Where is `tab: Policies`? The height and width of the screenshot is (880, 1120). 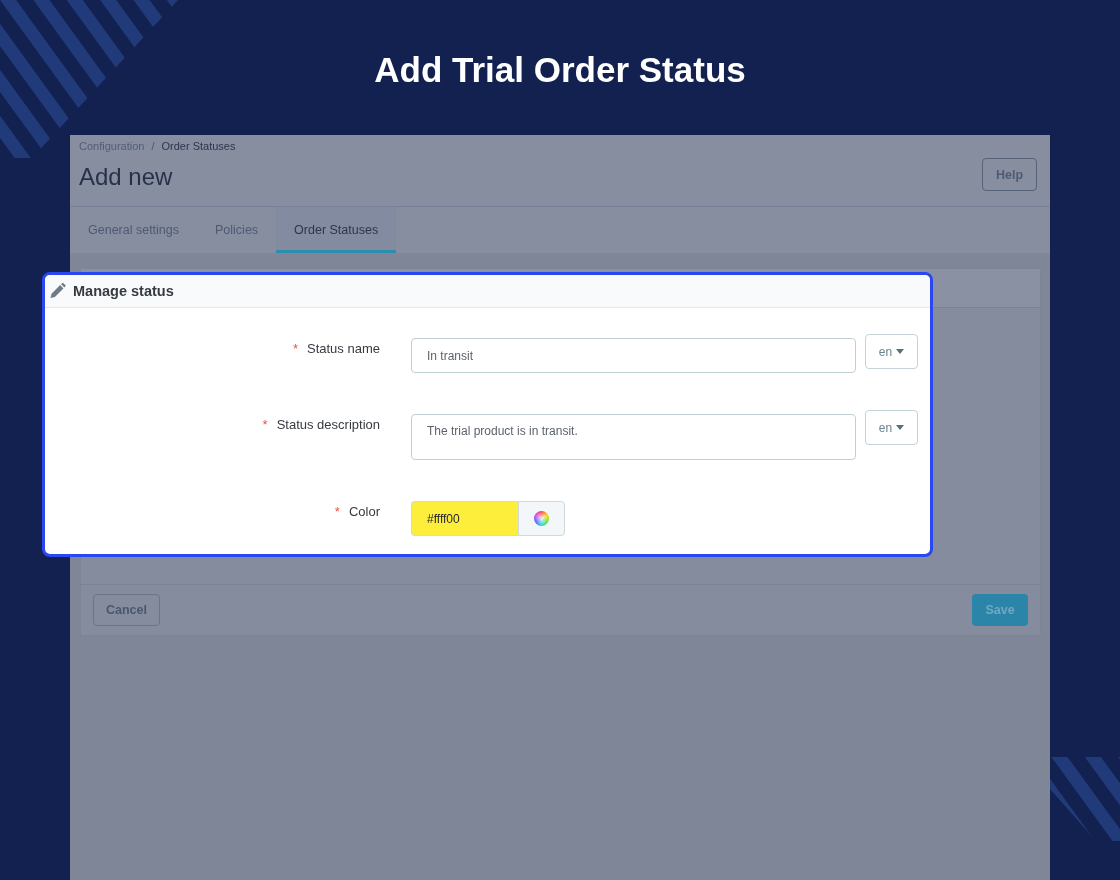
tab: Policies is located at coordinates (237, 230).